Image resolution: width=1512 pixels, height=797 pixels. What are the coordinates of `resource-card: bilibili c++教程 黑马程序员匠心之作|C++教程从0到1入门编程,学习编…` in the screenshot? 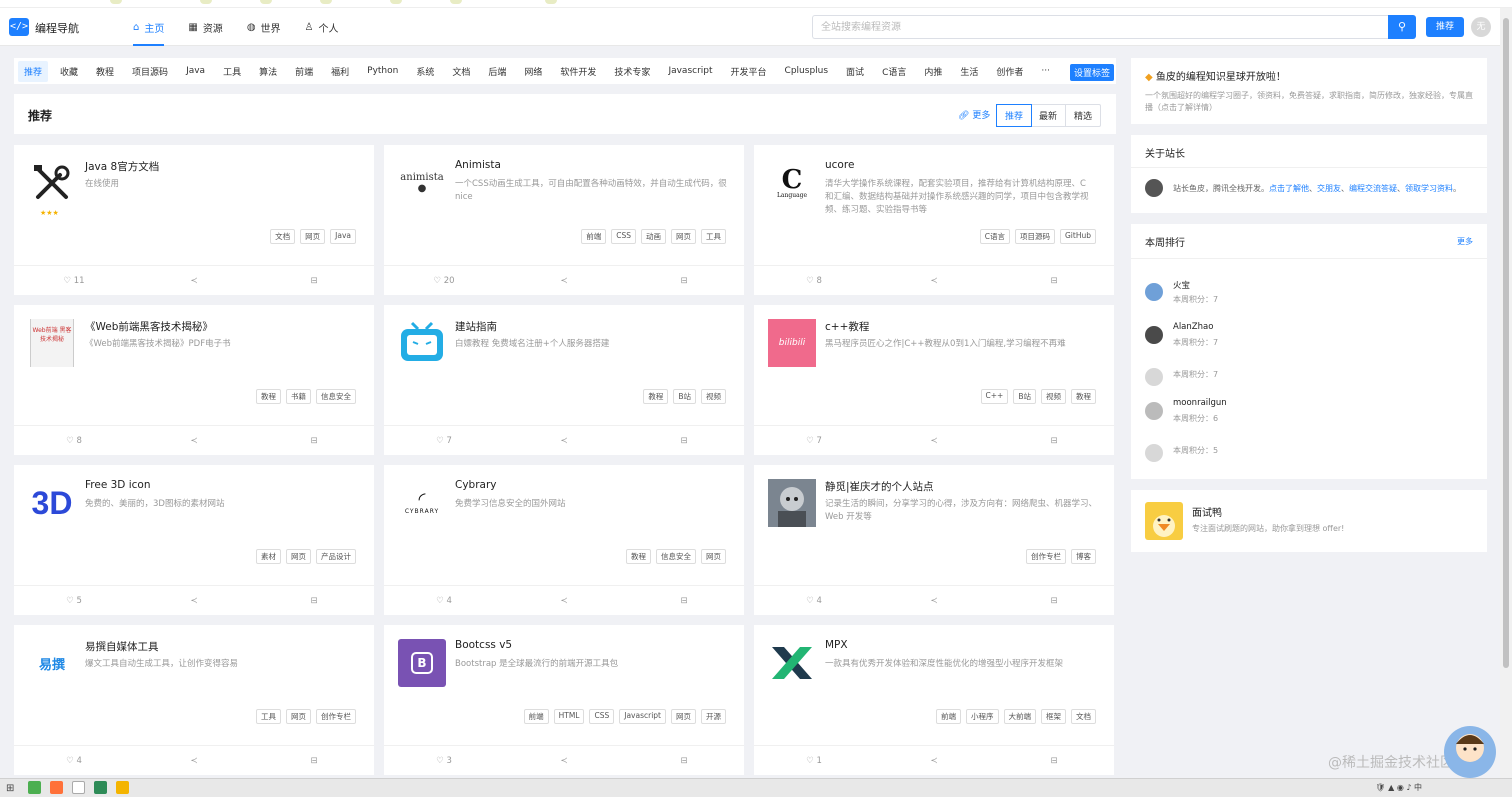 It's located at (934, 380).